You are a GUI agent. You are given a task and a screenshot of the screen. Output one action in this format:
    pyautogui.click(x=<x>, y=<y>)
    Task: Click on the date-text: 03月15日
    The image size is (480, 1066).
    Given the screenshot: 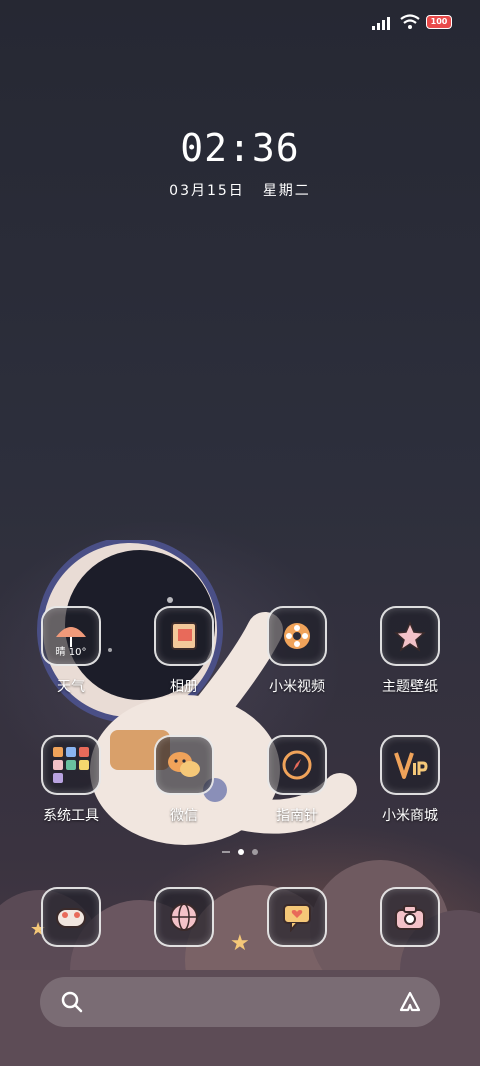 What is the action you would take?
    pyautogui.click(x=207, y=191)
    